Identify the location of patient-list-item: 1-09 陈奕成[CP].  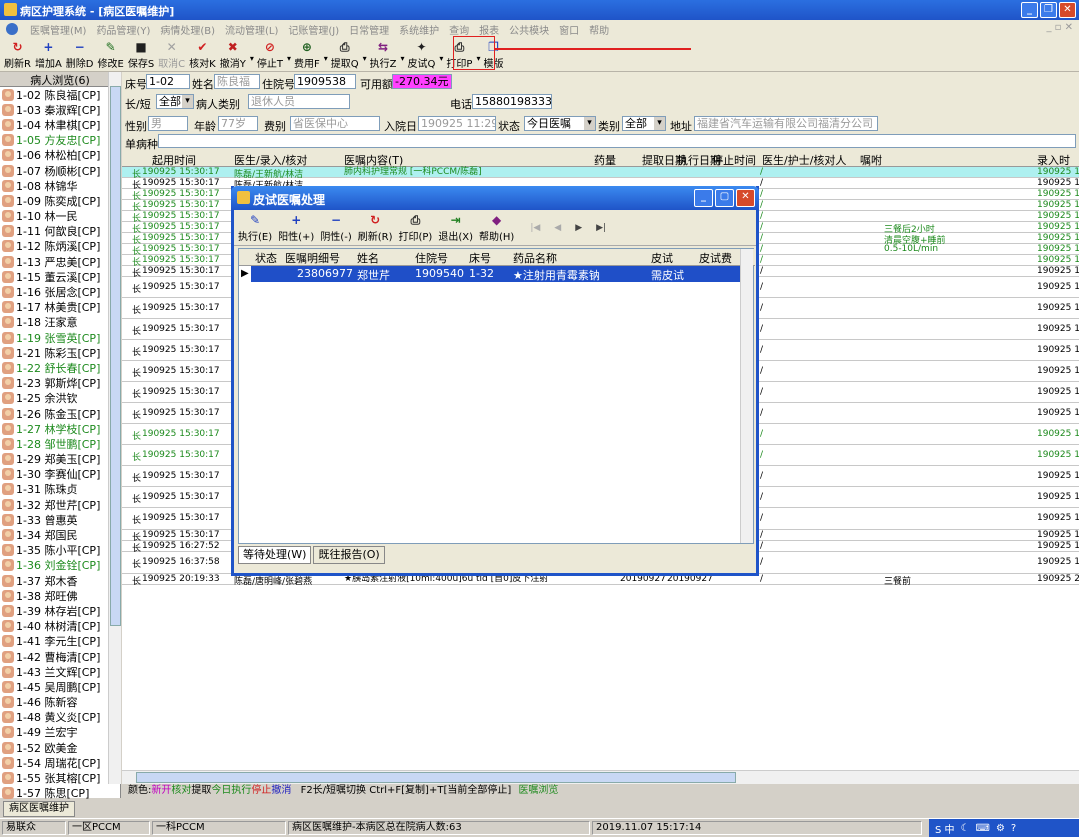
(60, 200).